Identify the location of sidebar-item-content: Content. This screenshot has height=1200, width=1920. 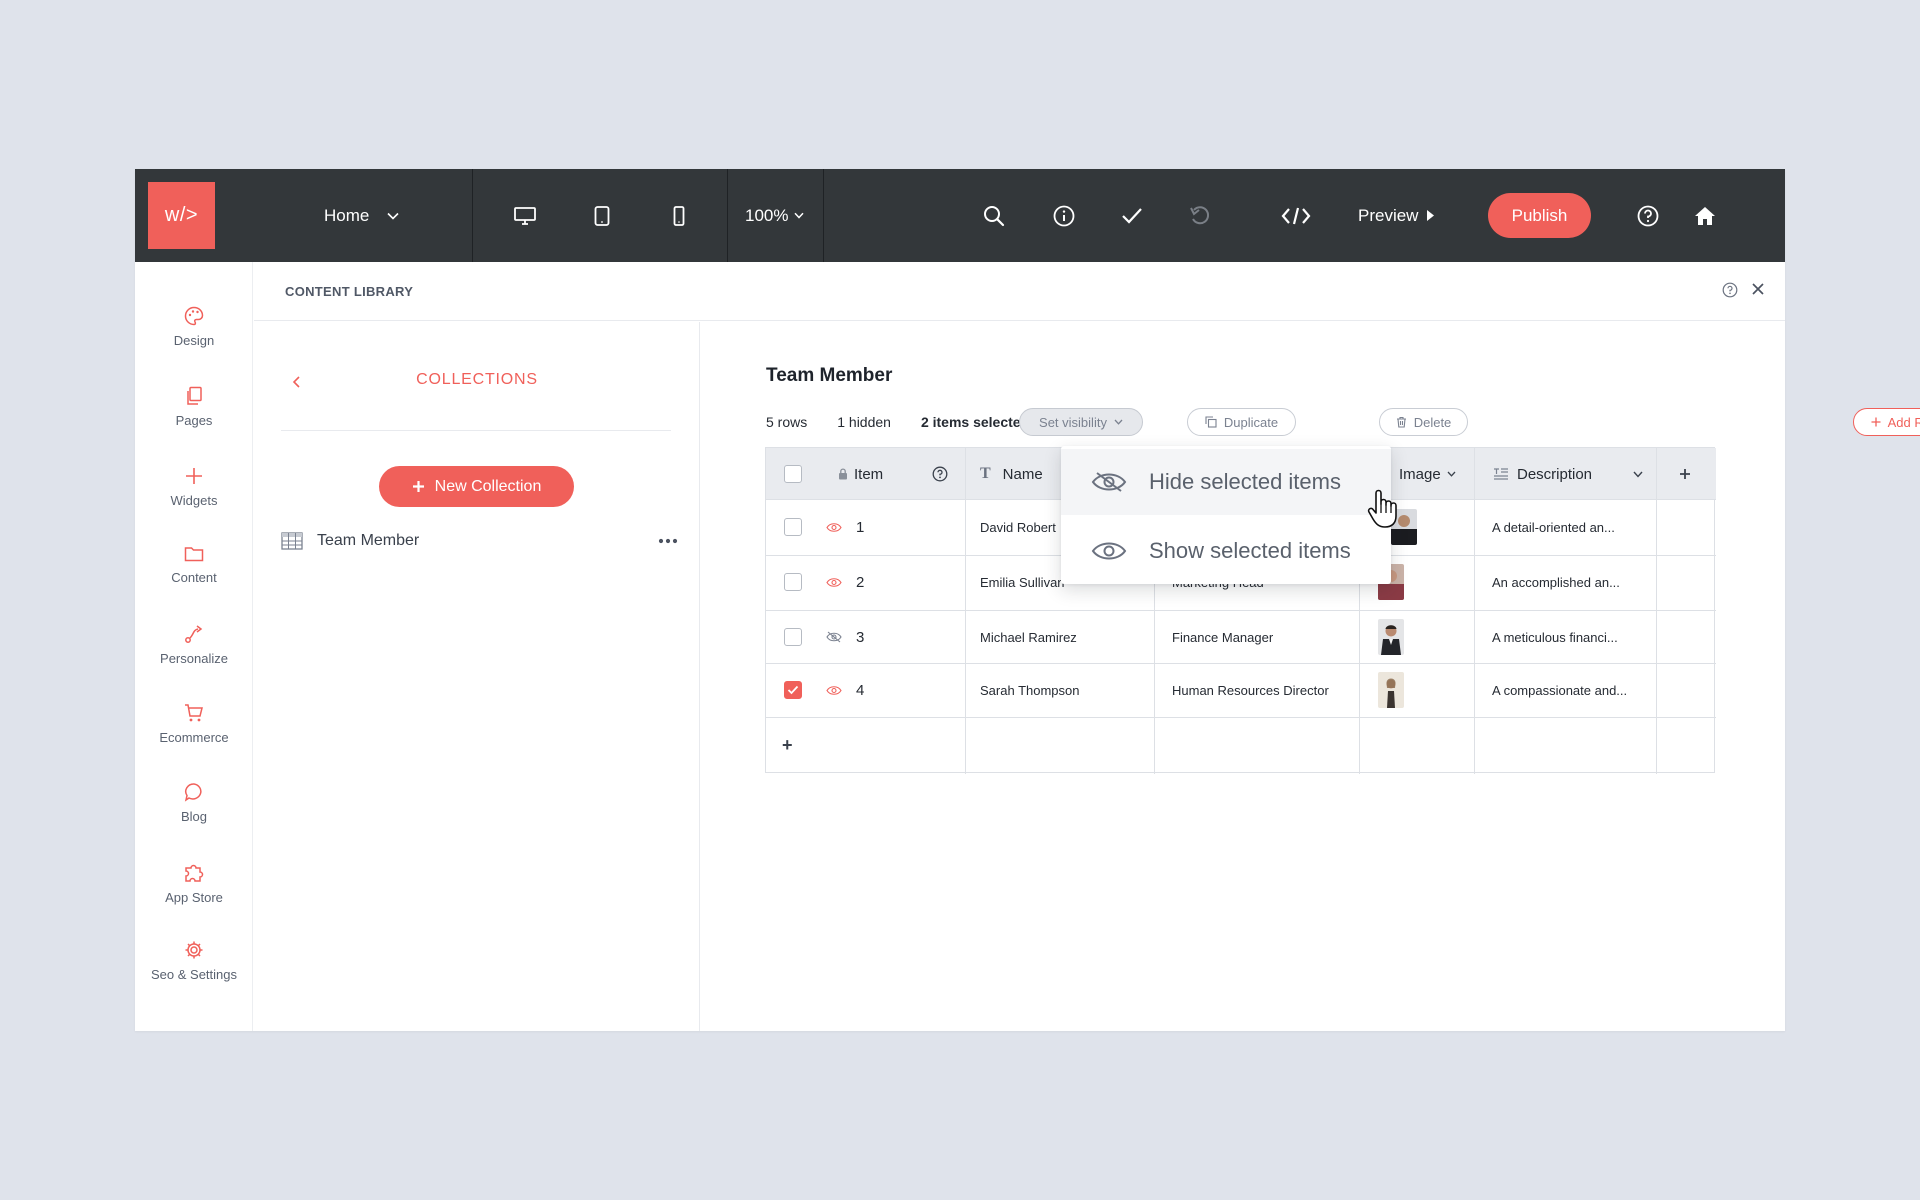
(194, 575).